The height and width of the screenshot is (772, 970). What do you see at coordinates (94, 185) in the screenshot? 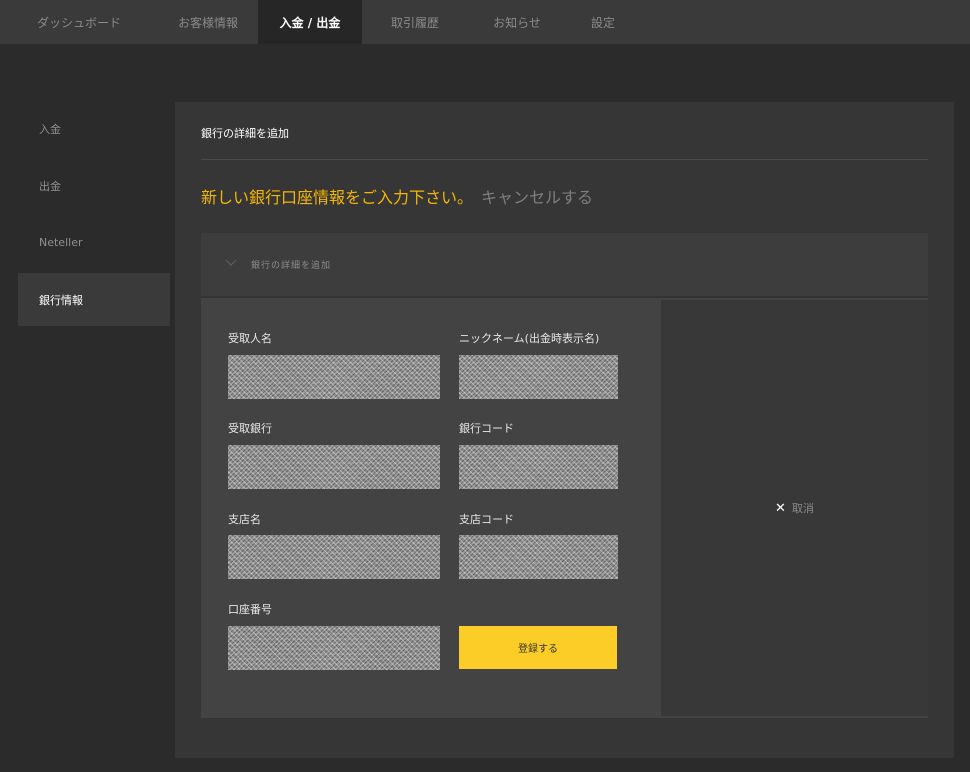
I see `sidebar-item-withdraw: 出金` at bounding box center [94, 185].